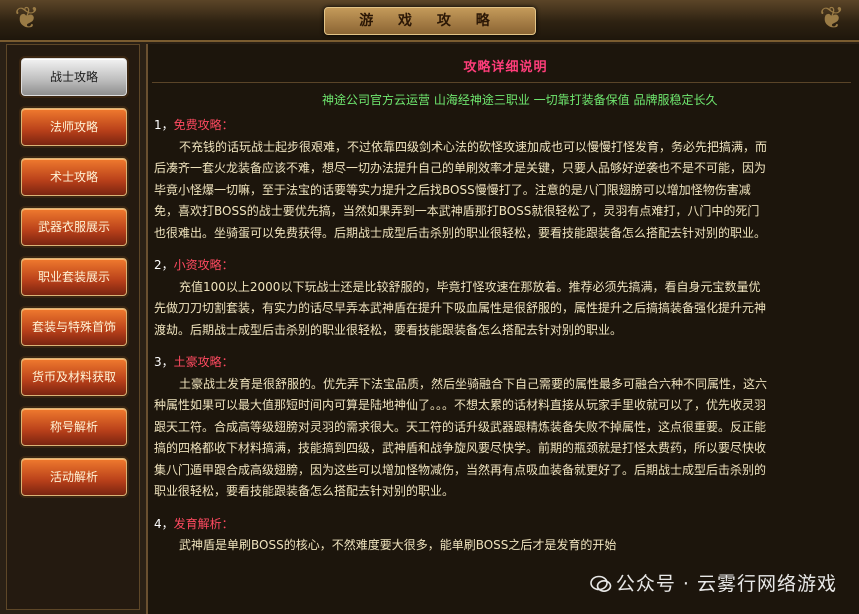 The image size is (859, 614). What do you see at coordinates (194, 125) in the screenshot?
I see `section-heading: 1，免费攻略：` at bounding box center [194, 125].